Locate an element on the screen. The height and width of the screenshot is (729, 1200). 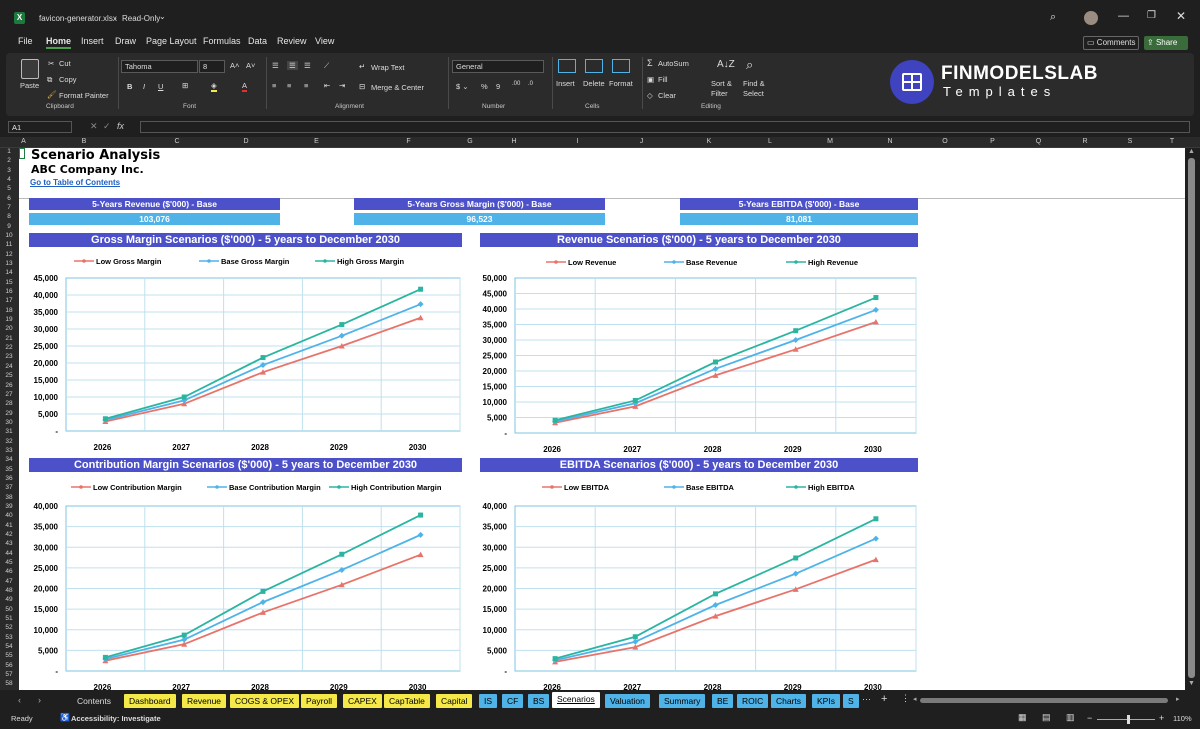
row-header: 51 is located at coordinates (9, 618).